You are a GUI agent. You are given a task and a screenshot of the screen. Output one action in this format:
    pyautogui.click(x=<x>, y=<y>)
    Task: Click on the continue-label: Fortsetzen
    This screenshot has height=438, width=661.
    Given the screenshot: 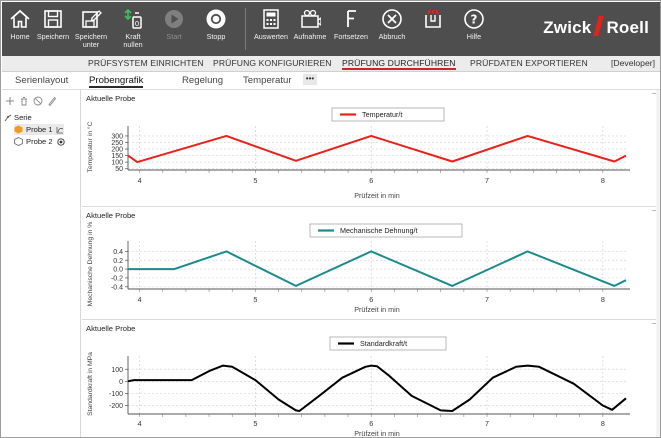 What is the action you would take?
    pyautogui.click(x=351, y=36)
    